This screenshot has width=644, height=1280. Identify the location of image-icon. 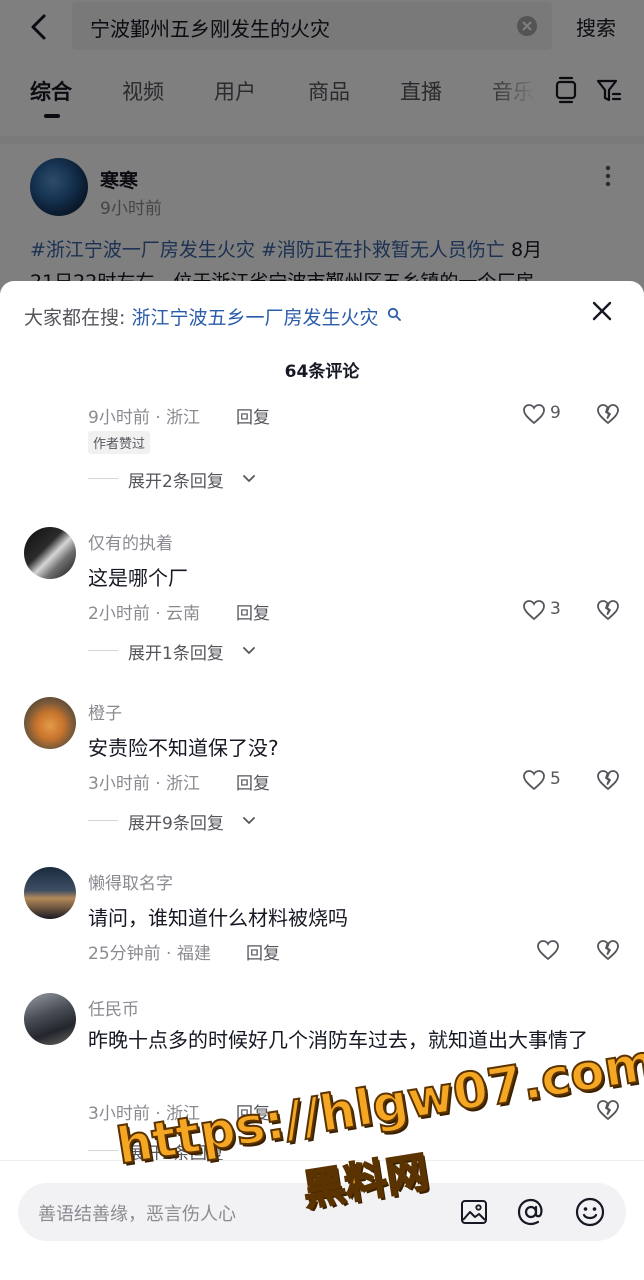
(474, 1212).